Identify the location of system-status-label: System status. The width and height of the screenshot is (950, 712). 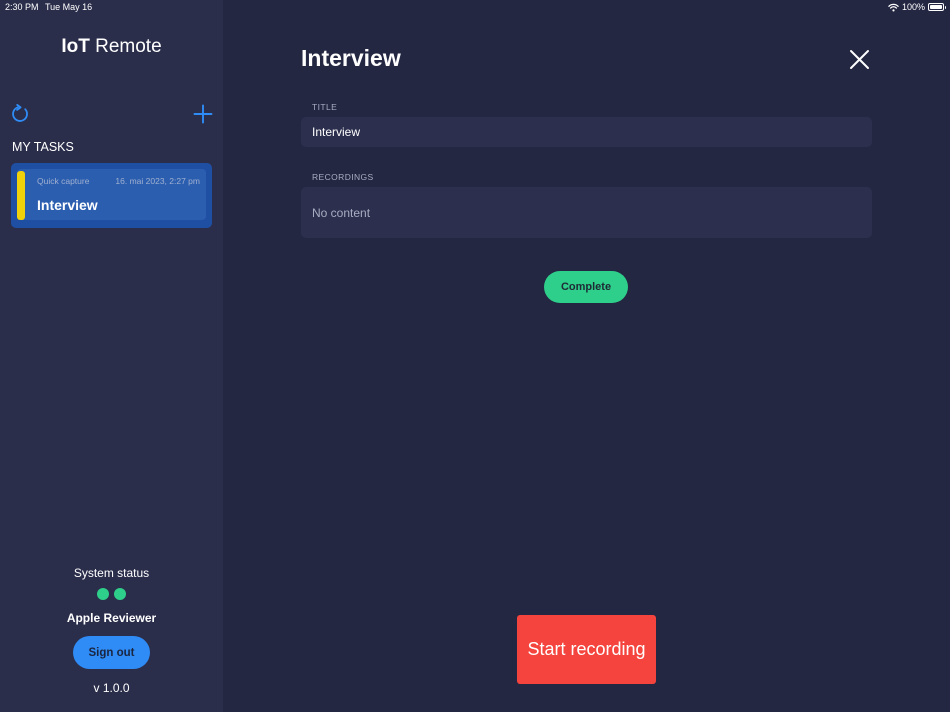
(111, 573).